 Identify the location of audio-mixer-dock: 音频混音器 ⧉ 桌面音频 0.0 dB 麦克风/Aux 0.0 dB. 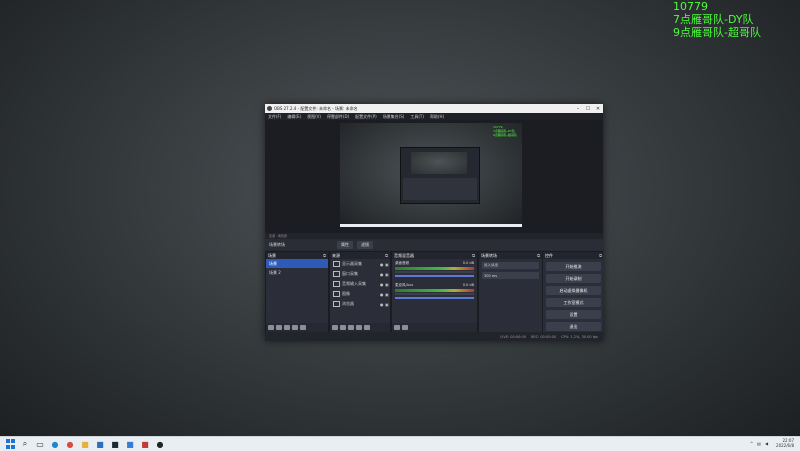
(434, 292).